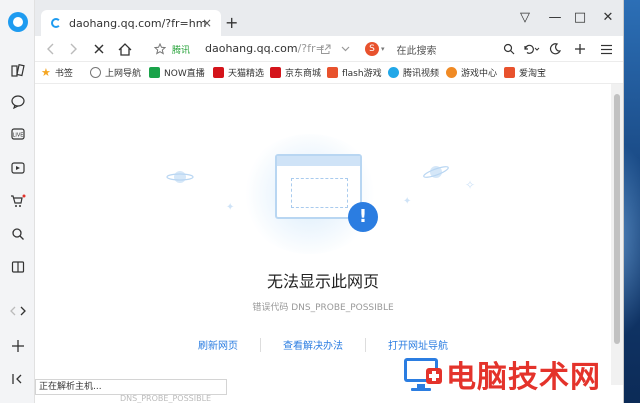 The height and width of the screenshot is (403, 640). Describe the element at coordinates (313, 344) in the screenshot. I see `view-solution-link: 查看解决办法` at that location.